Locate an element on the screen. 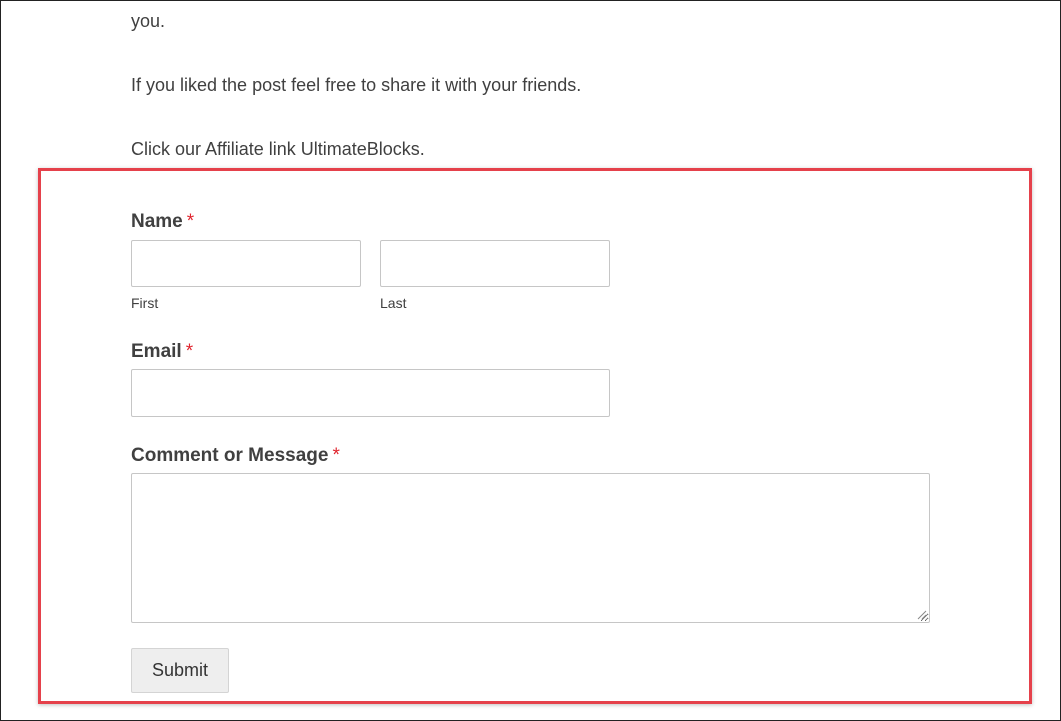  last-name-sublabel: Last is located at coordinates (393, 303).